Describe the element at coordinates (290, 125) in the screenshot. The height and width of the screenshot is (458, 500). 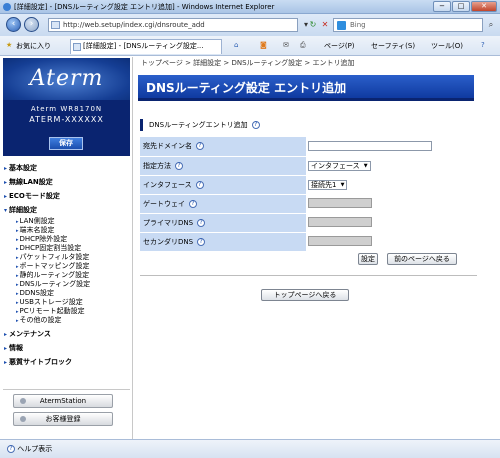
I see `section-title: DNSルーティングエントリ追加?` at that location.